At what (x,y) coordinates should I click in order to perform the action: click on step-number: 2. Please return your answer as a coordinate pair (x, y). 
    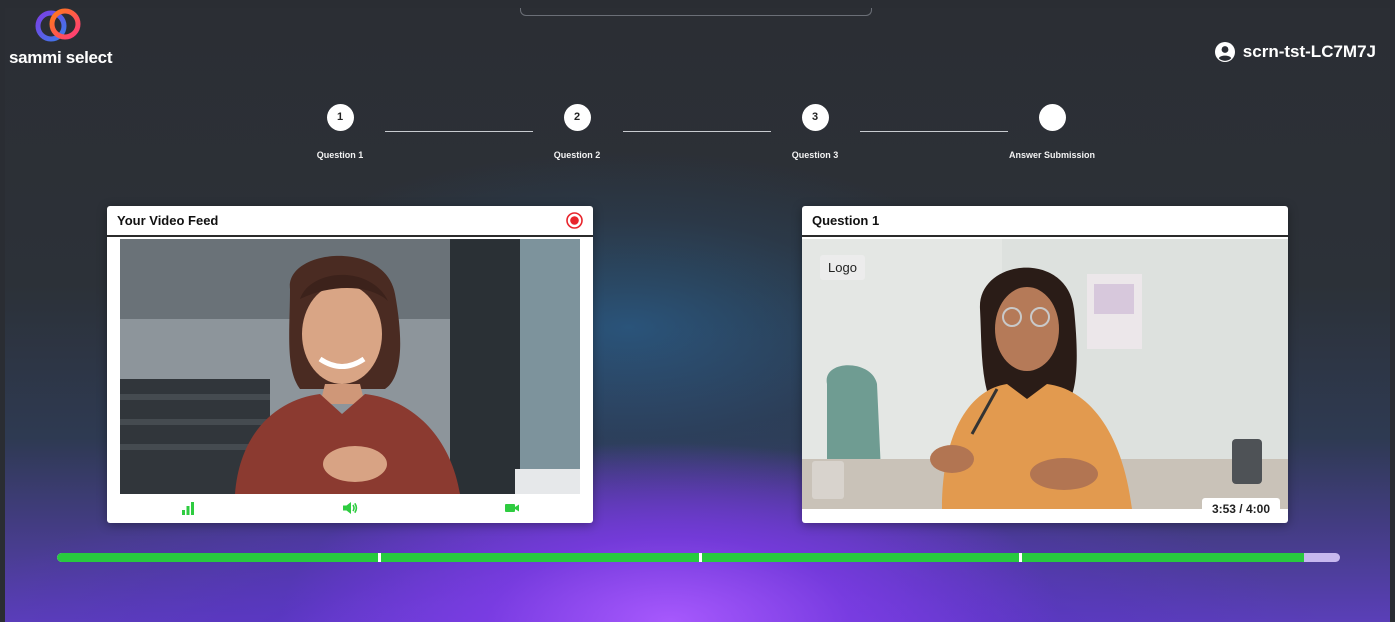
    Looking at the image, I should click on (577, 117).